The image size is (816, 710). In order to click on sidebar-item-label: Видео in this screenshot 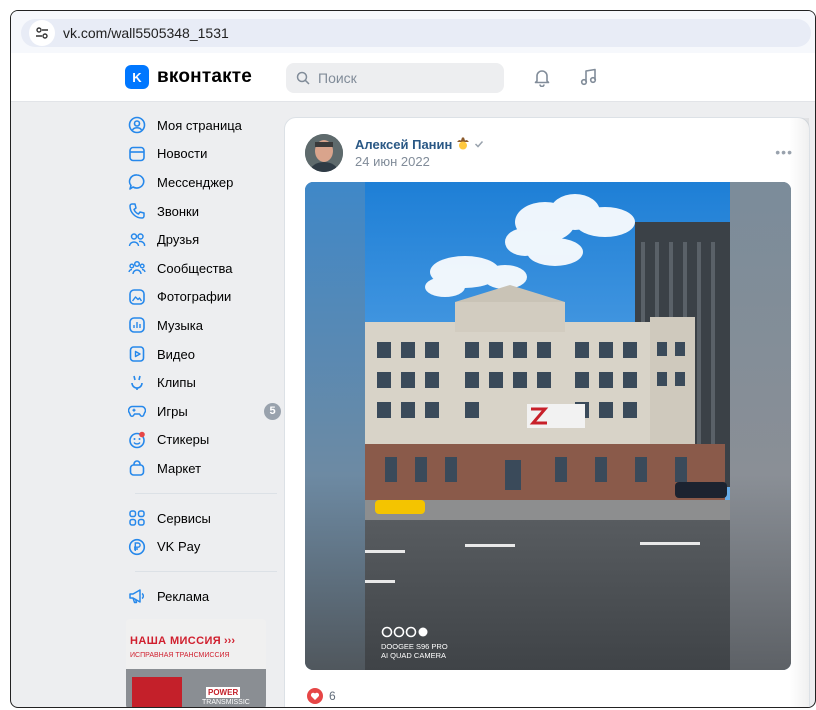, I will do `click(176, 354)`.